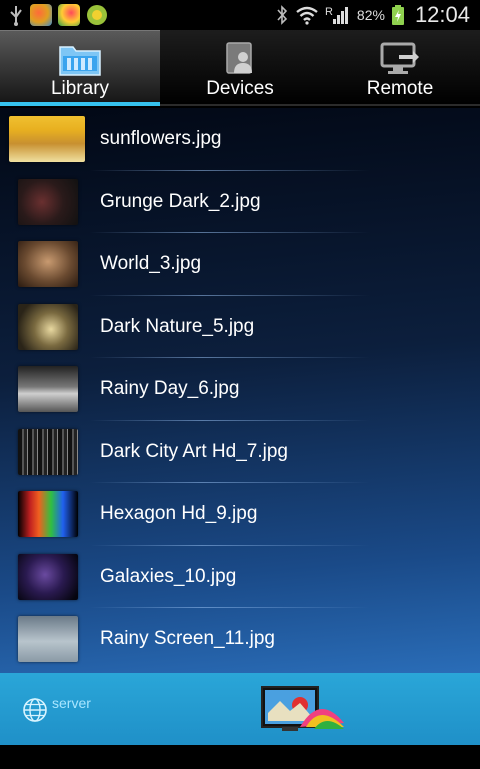 Image resolution: width=480 pixels, height=769 pixels. Describe the element at coordinates (194, 451) in the screenshot. I see `file-name: Dark City Art Hd_7.jpg` at that location.